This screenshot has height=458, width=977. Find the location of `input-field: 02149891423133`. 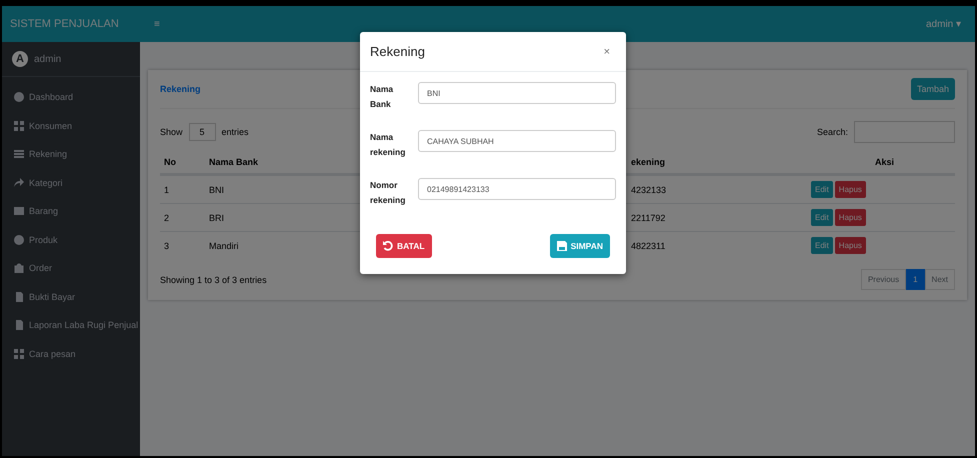

input-field: 02149891423133 is located at coordinates (517, 189).